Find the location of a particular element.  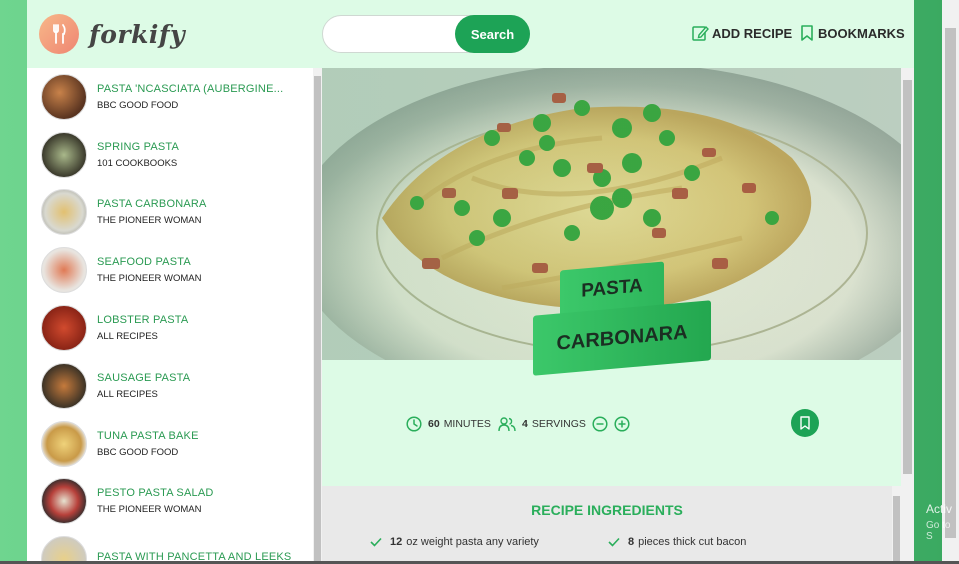

result-item: SAUSAGE PASTA ALL RECIPES is located at coordinates (170, 386).